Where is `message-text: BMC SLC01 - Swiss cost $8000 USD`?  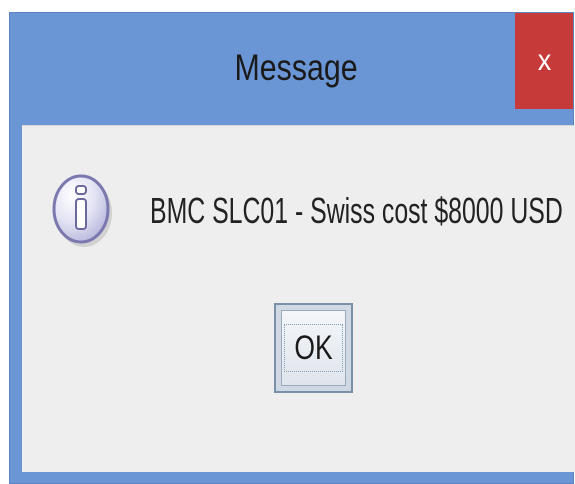 message-text: BMC SLC01 - Swiss cost $8000 USD is located at coordinates (356, 210).